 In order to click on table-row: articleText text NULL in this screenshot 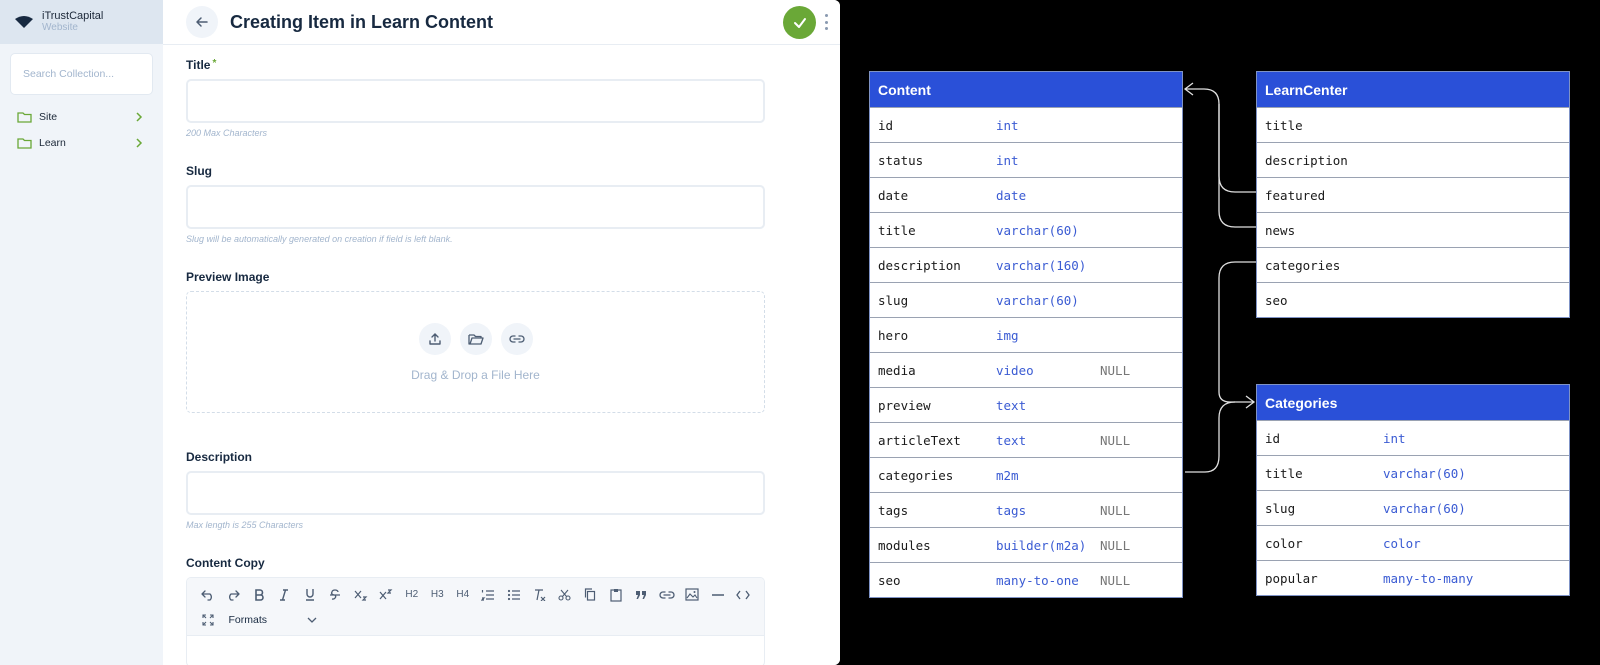, I will do `click(1026, 439)`.